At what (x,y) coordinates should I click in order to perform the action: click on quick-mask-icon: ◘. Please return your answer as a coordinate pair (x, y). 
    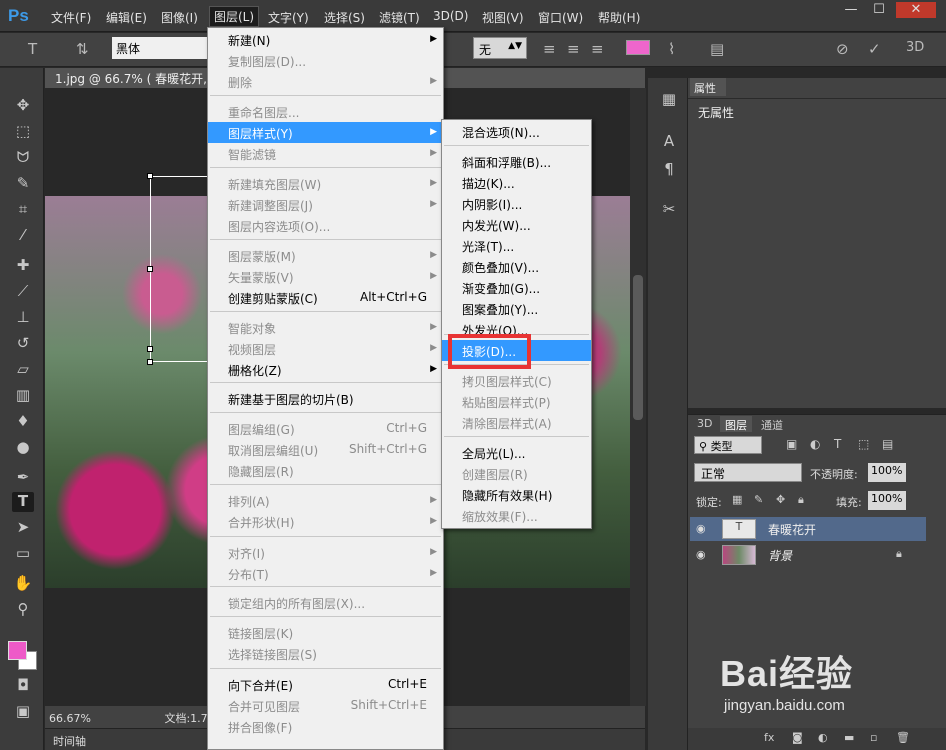
    Looking at the image, I should click on (23, 686).